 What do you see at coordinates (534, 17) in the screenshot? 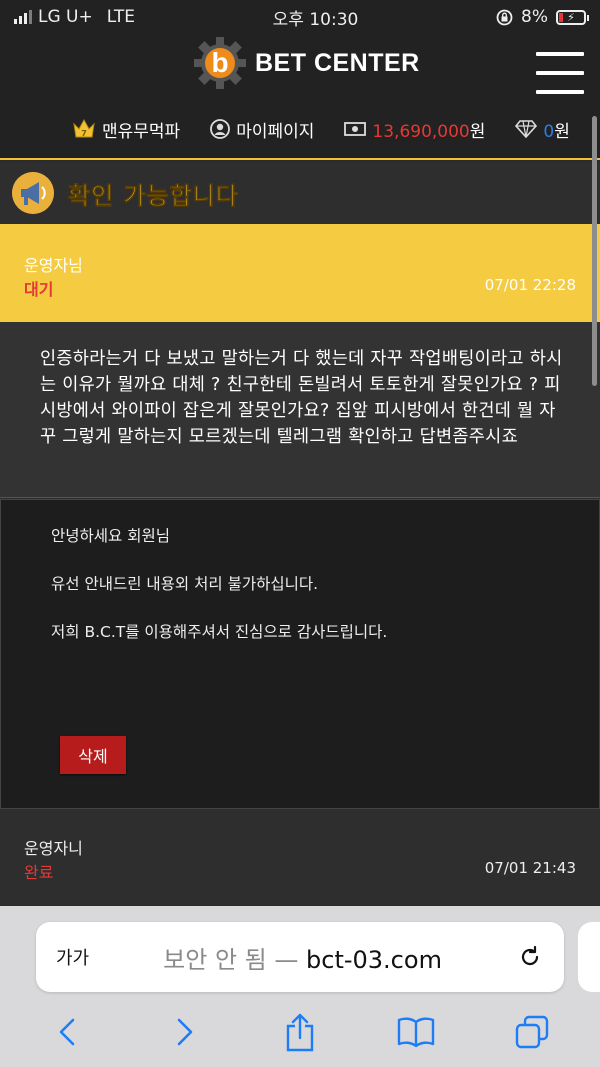
I see `battery-percent: 8%` at bounding box center [534, 17].